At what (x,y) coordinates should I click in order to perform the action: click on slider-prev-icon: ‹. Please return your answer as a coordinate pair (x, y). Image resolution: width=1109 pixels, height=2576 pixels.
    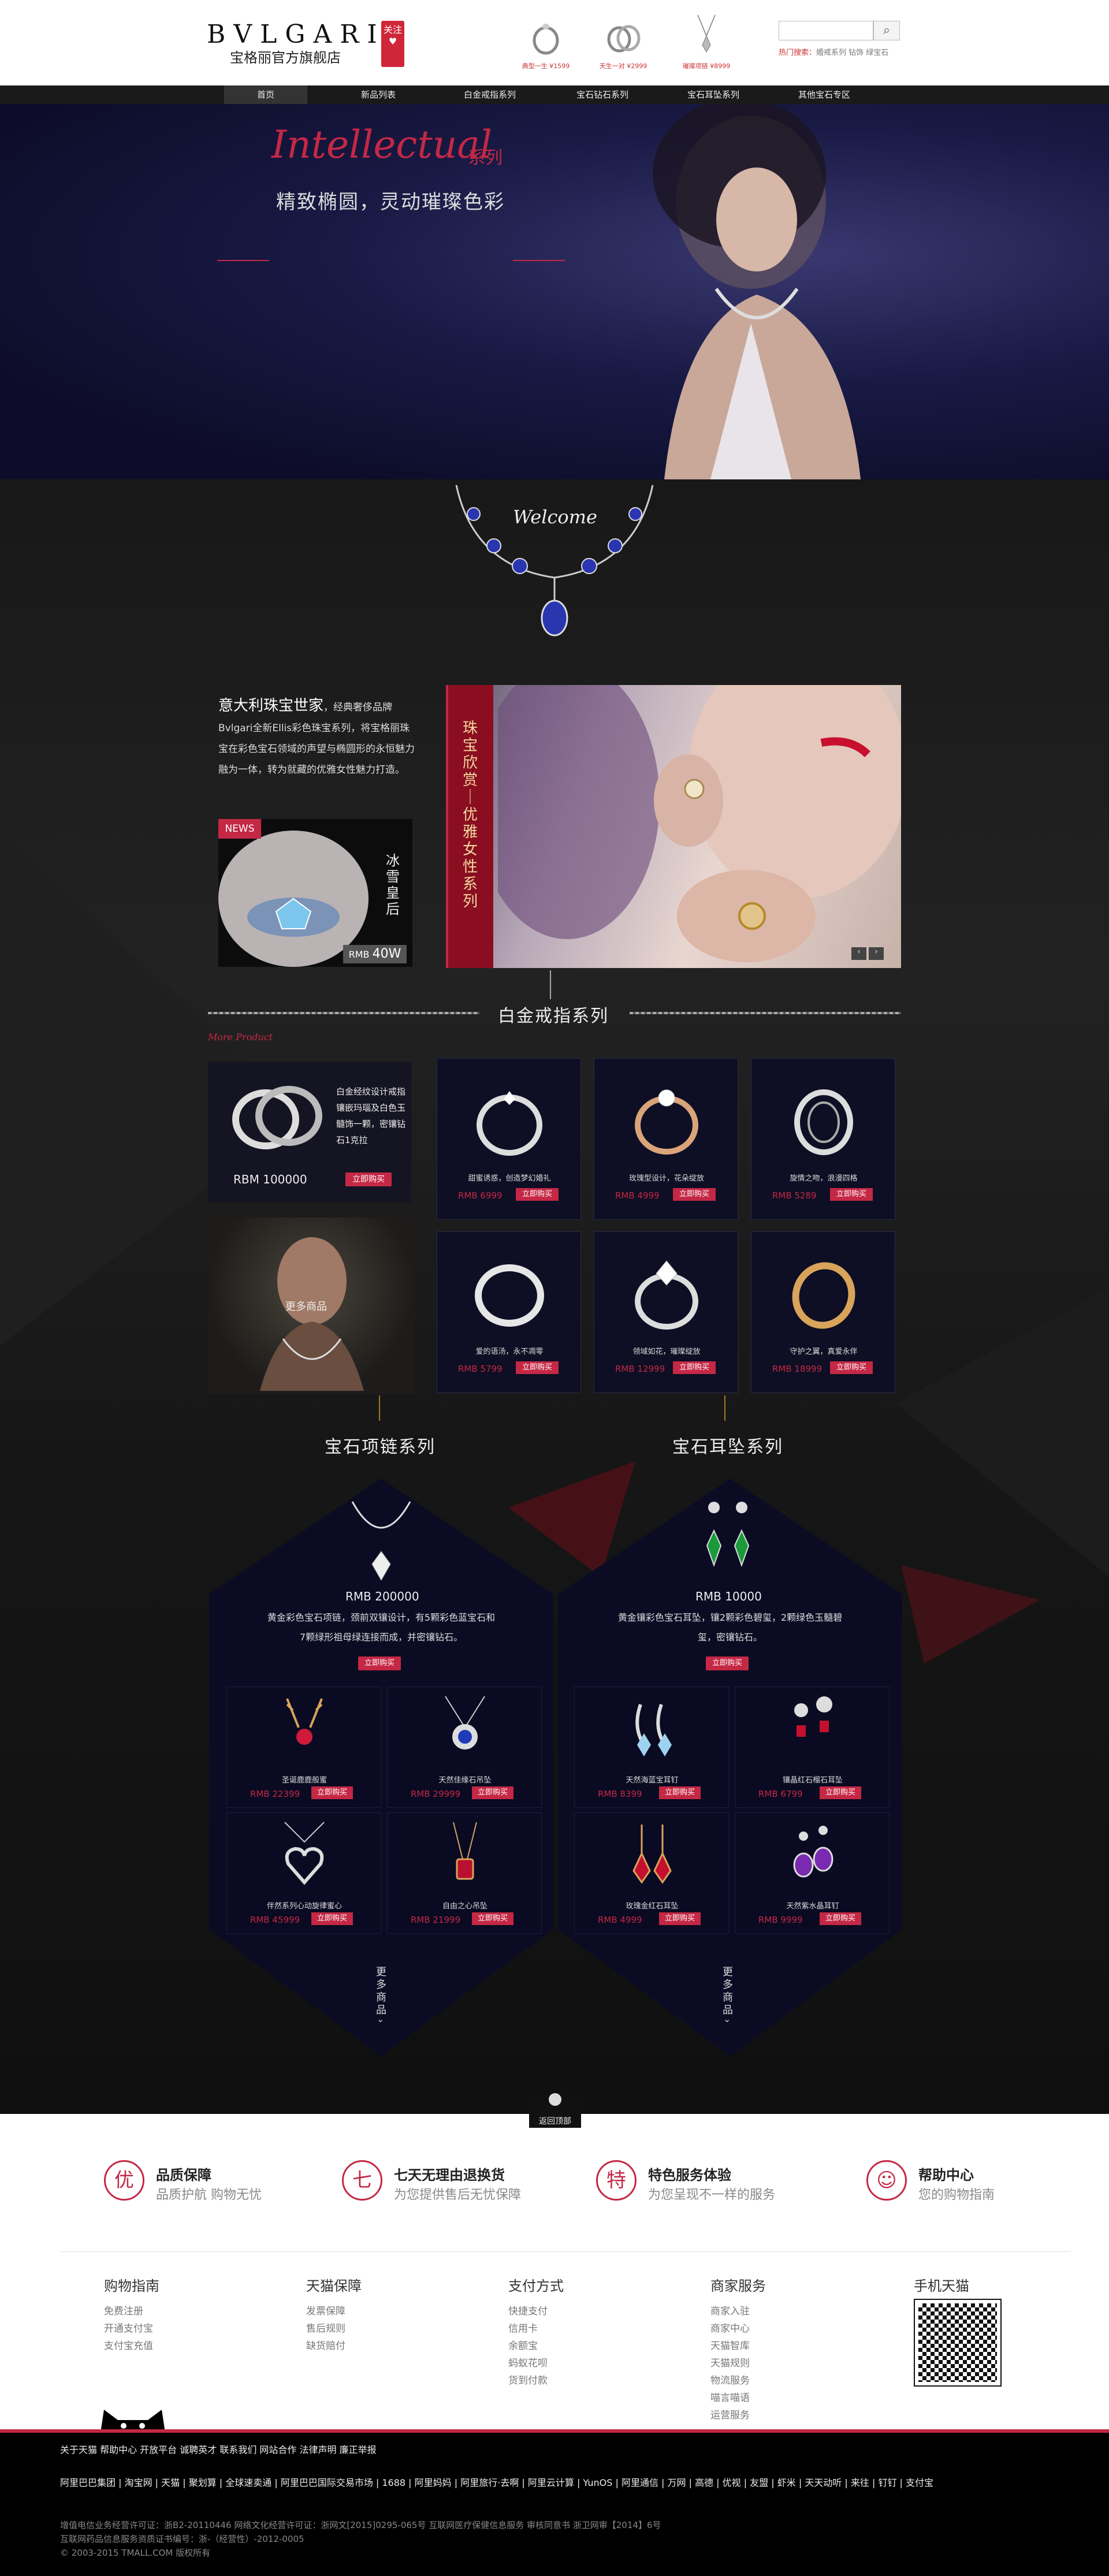
    Looking at the image, I should click on (859, 954).